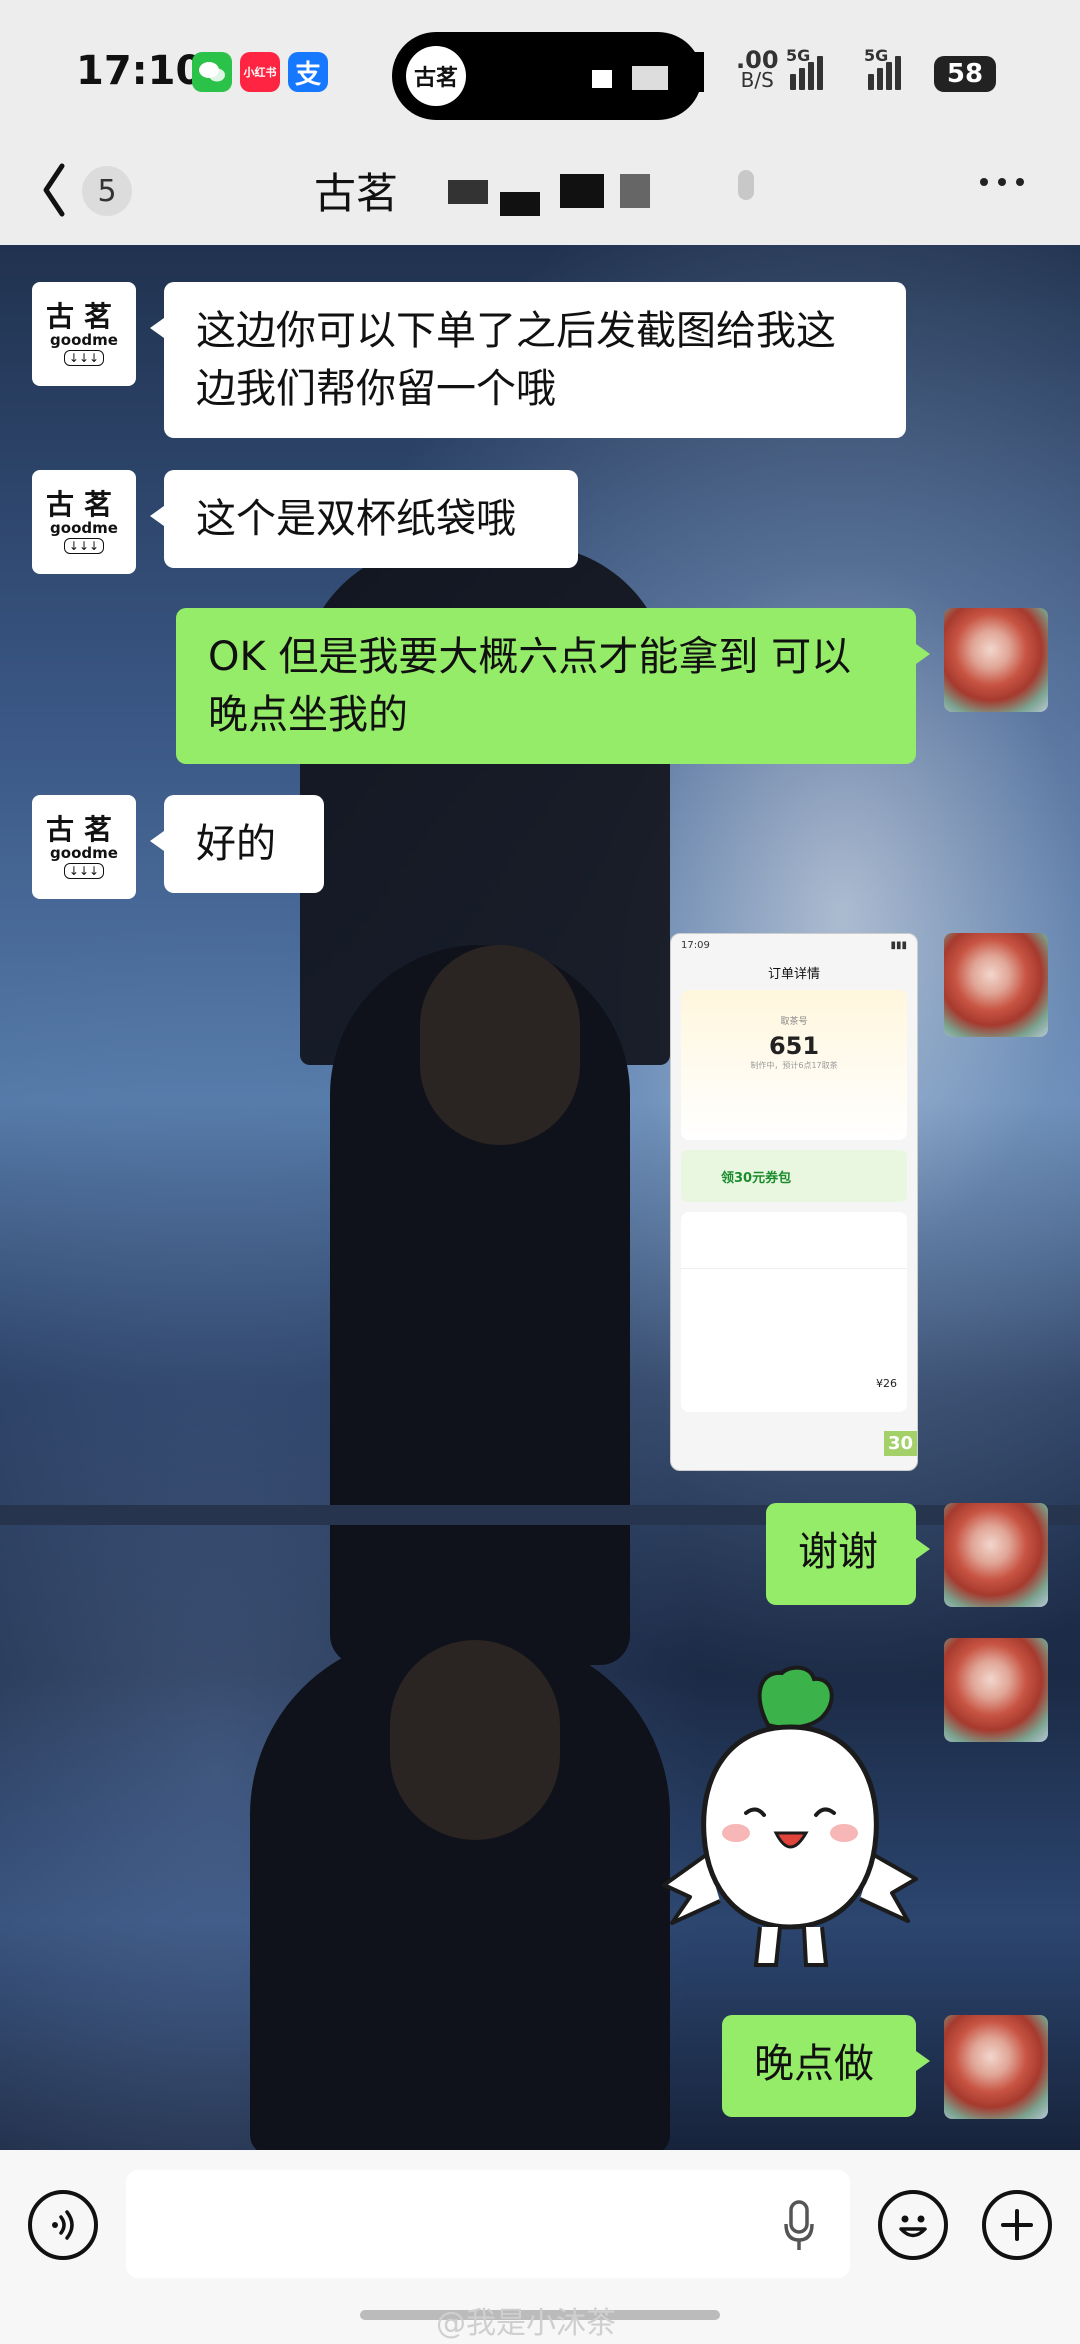 The width and height of the screenshot is (1080, 2344). Describe the element at coordinates (308, 72) in the screenshot. I see `alipay-icon: 支` at that location.